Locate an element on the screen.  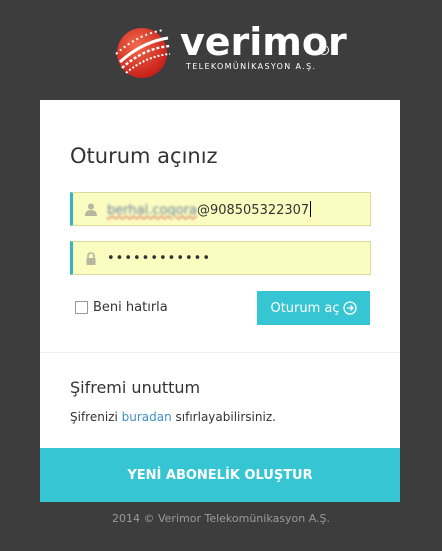
email-redacted: berhal.coqora is located at coordinates (152, 210).